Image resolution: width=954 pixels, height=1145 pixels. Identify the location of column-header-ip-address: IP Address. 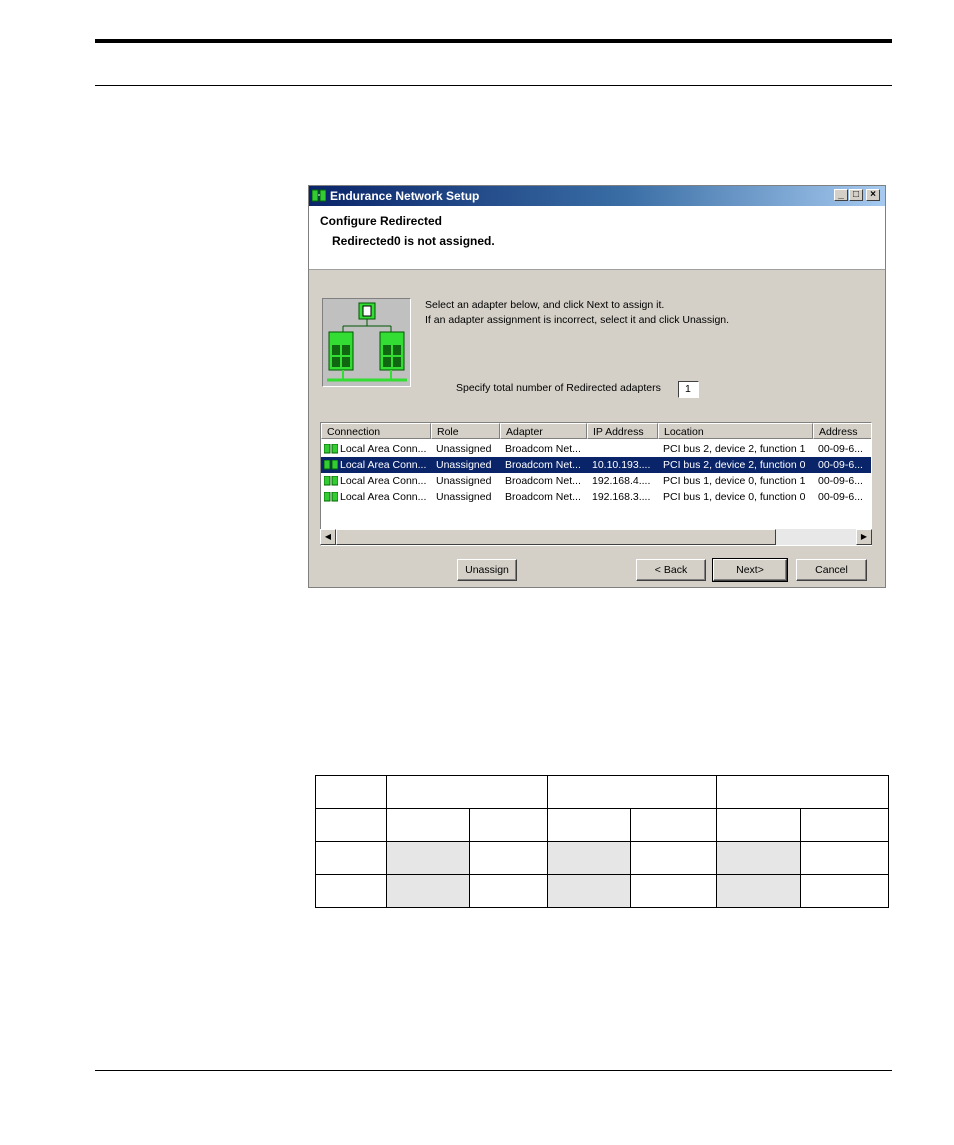
(622, 431).